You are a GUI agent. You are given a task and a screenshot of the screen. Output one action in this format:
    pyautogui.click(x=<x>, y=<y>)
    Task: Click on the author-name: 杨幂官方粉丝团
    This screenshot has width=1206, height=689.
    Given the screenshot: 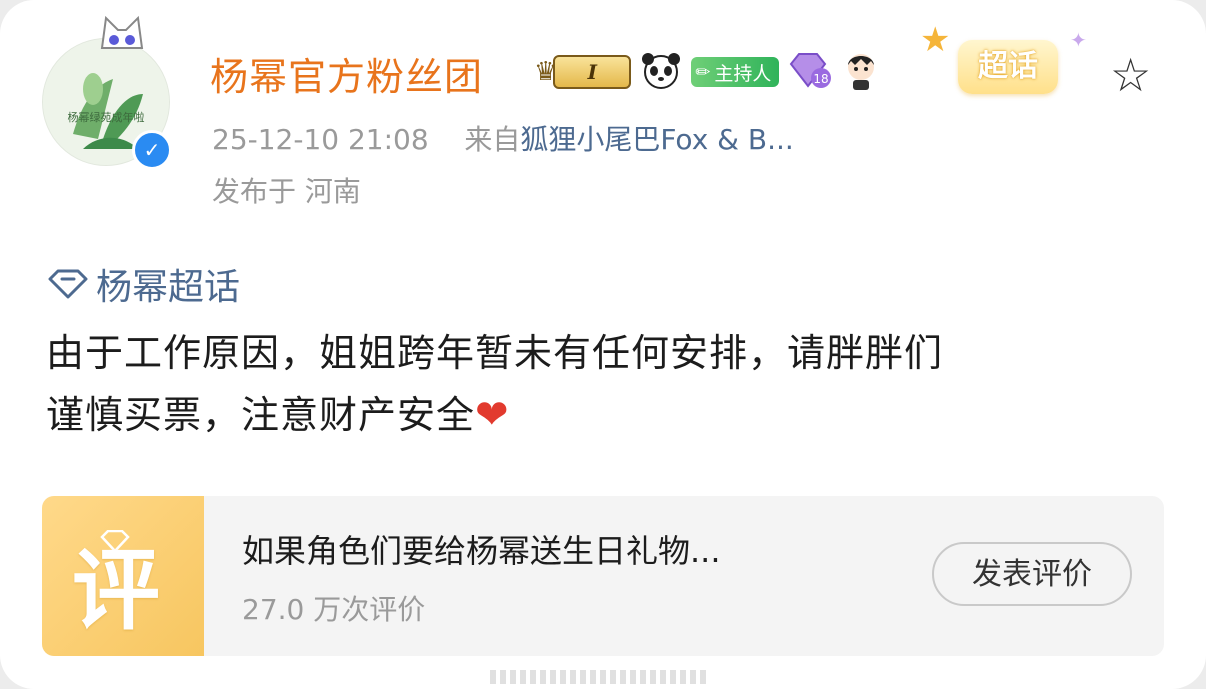 What is the action you would take?
    pyautogui.click(x=346, y=73)
    